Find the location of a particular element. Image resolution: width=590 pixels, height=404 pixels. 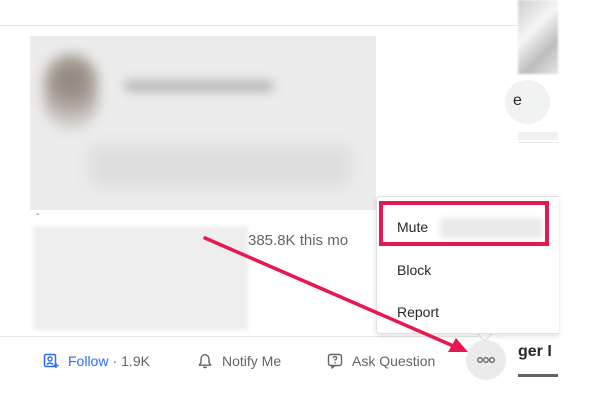

notify-me-label: Notify Me is located at coordinates (252, 361).